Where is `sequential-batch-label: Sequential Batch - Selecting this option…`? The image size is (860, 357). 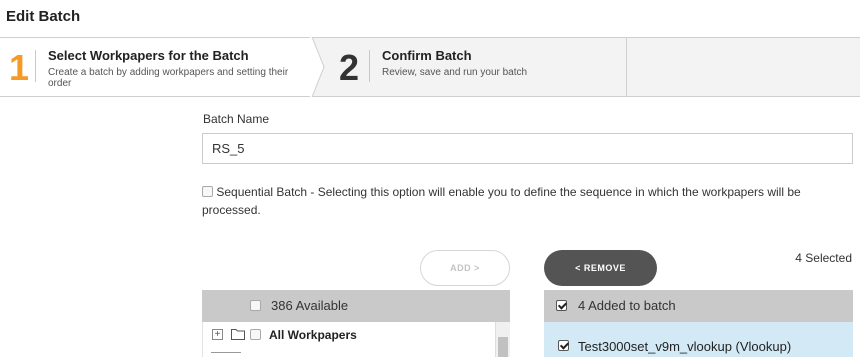
sequential-batch-label: Sequential Batch - Selecting this option… is located at coordinates (501, 201).